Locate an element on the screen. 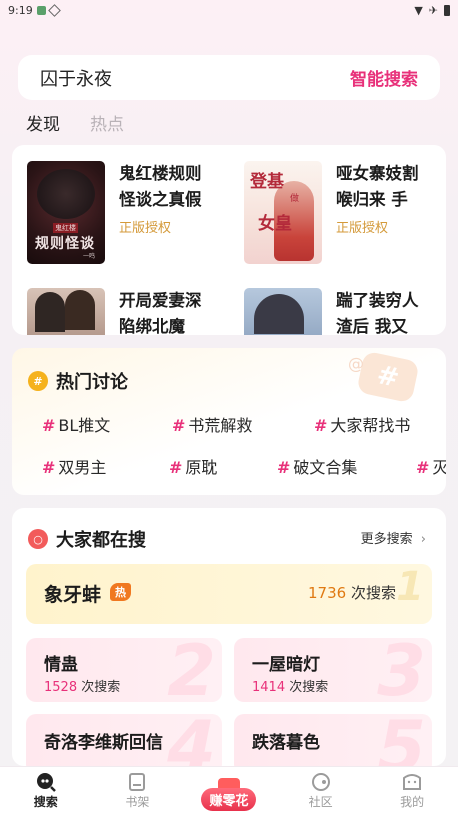 The image size is (458, 814). search-input: 囚于永夜 is located at coordinates (76, 78).